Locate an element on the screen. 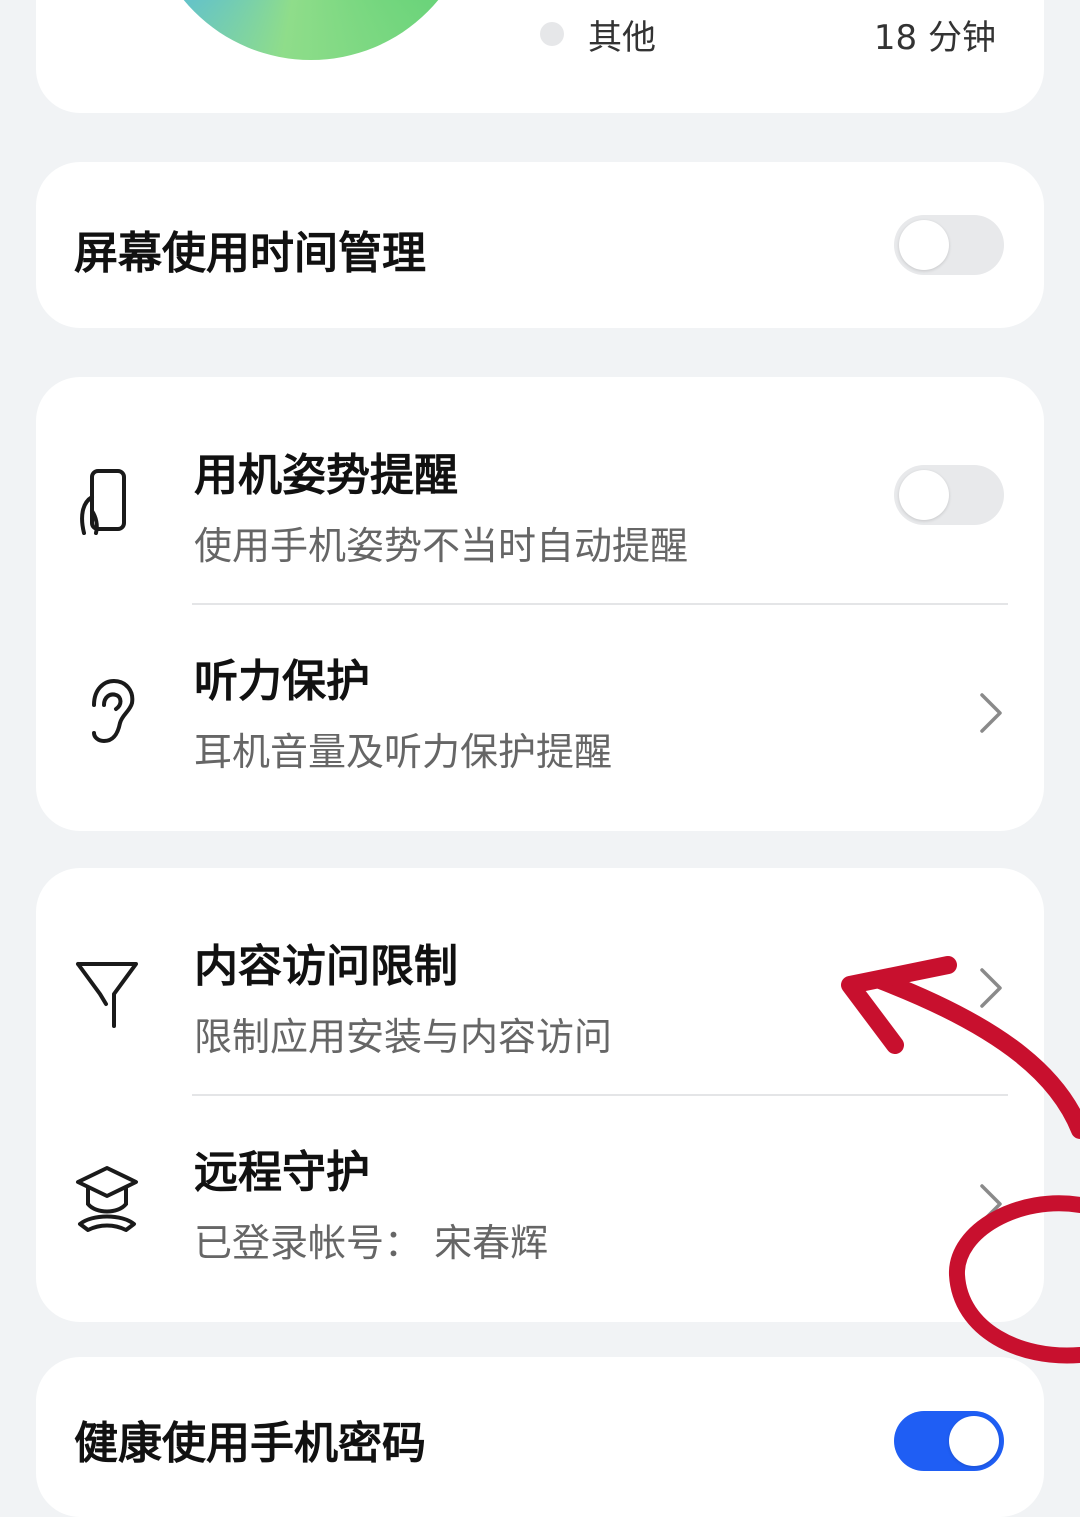  legend-label-other: 其他 is located at coordinates (622, 38).